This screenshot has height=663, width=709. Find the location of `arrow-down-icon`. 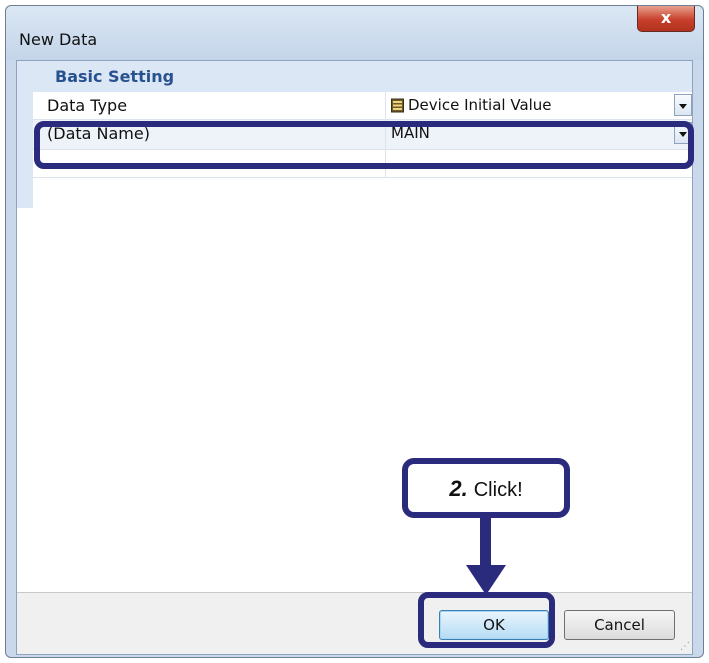

arrow-down-icon is located at coordinates (485, 545).